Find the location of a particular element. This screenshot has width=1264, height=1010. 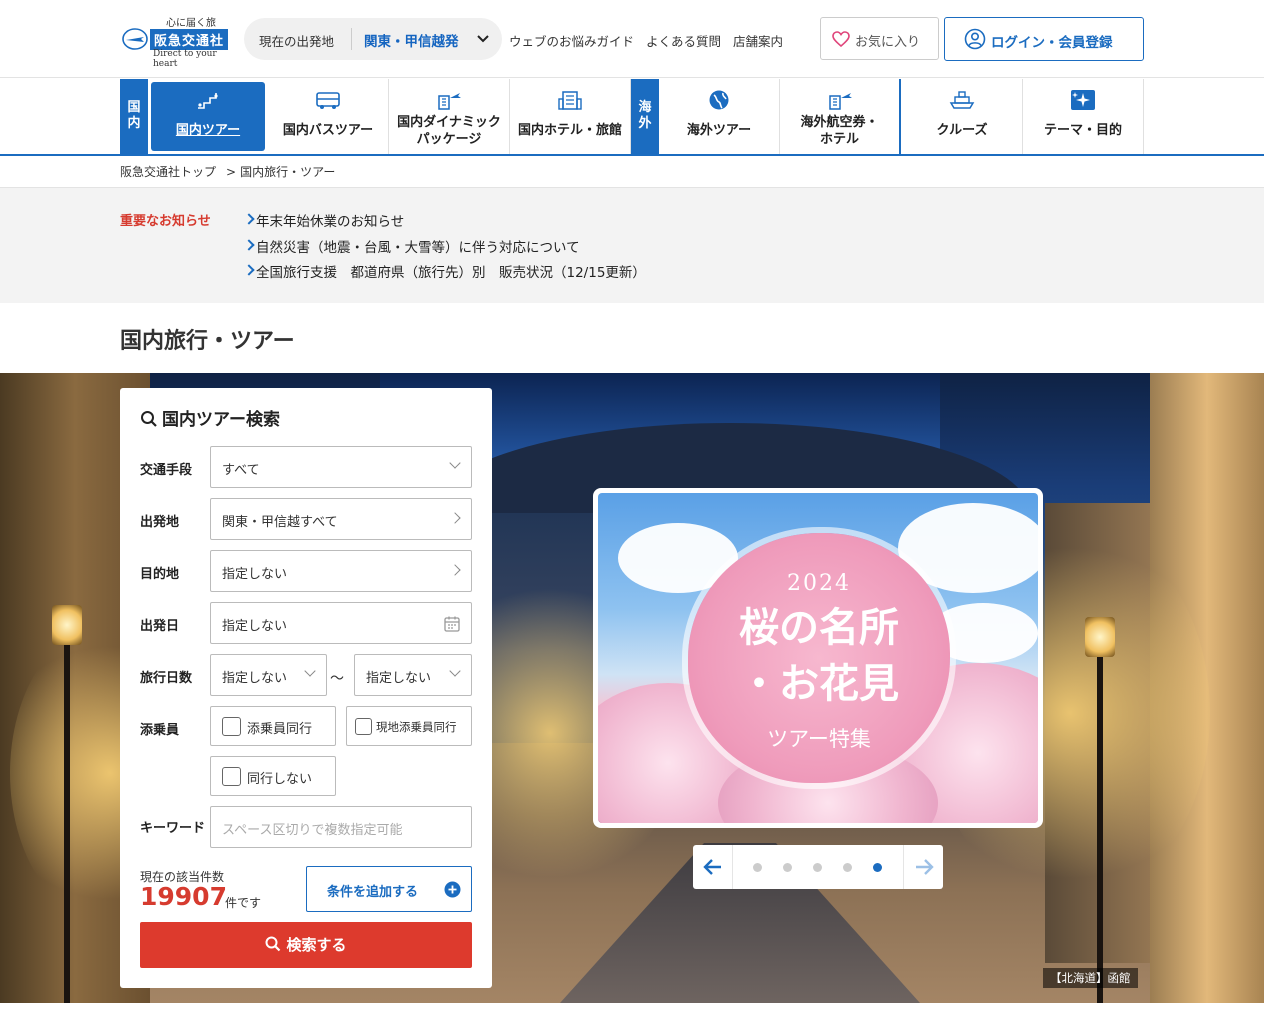

search-title-text: 国内ツアー検索 is located at coordinates (221, 420).